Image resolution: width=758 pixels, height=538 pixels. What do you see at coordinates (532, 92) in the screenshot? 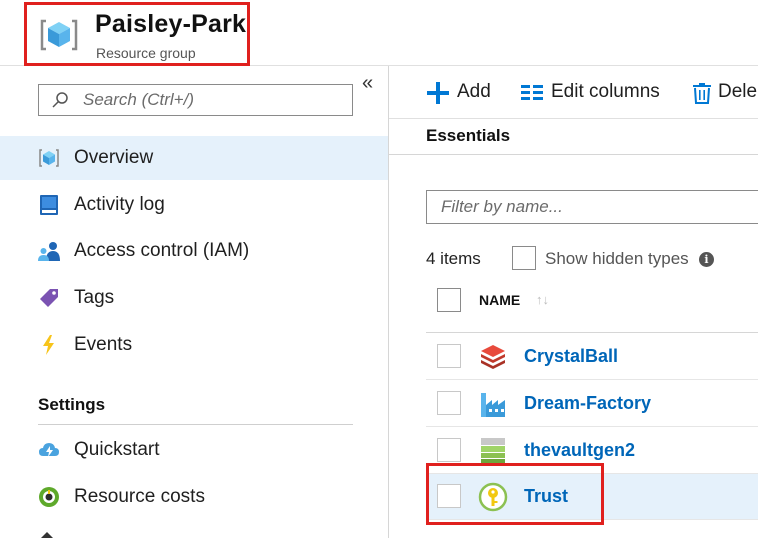
I see `columns-icon` at bounding box center [532, 92].